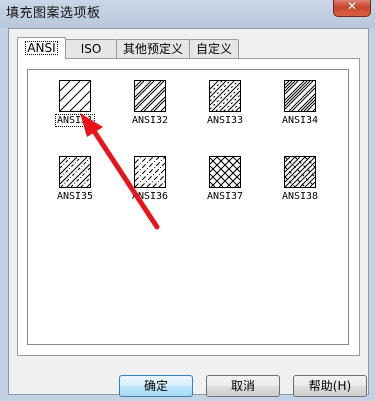  I want to click on pattern-label: ANSI36, so click(150, 196).